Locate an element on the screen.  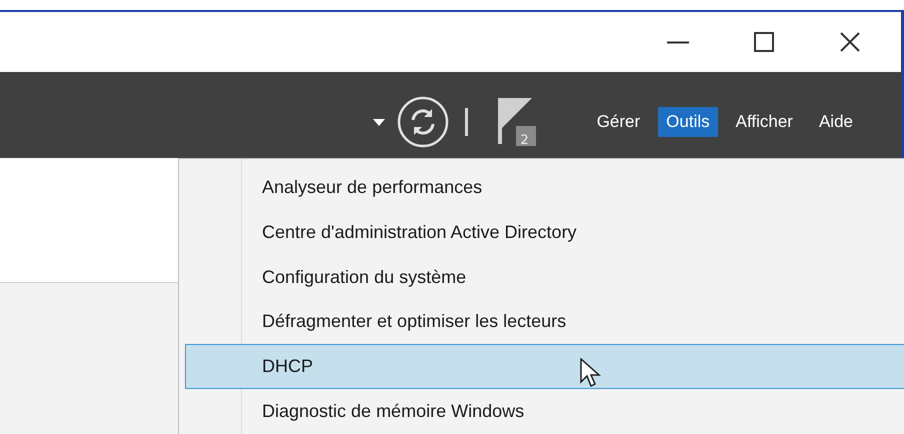
mouse-cursor-icon is located at coordinates (591, 373).